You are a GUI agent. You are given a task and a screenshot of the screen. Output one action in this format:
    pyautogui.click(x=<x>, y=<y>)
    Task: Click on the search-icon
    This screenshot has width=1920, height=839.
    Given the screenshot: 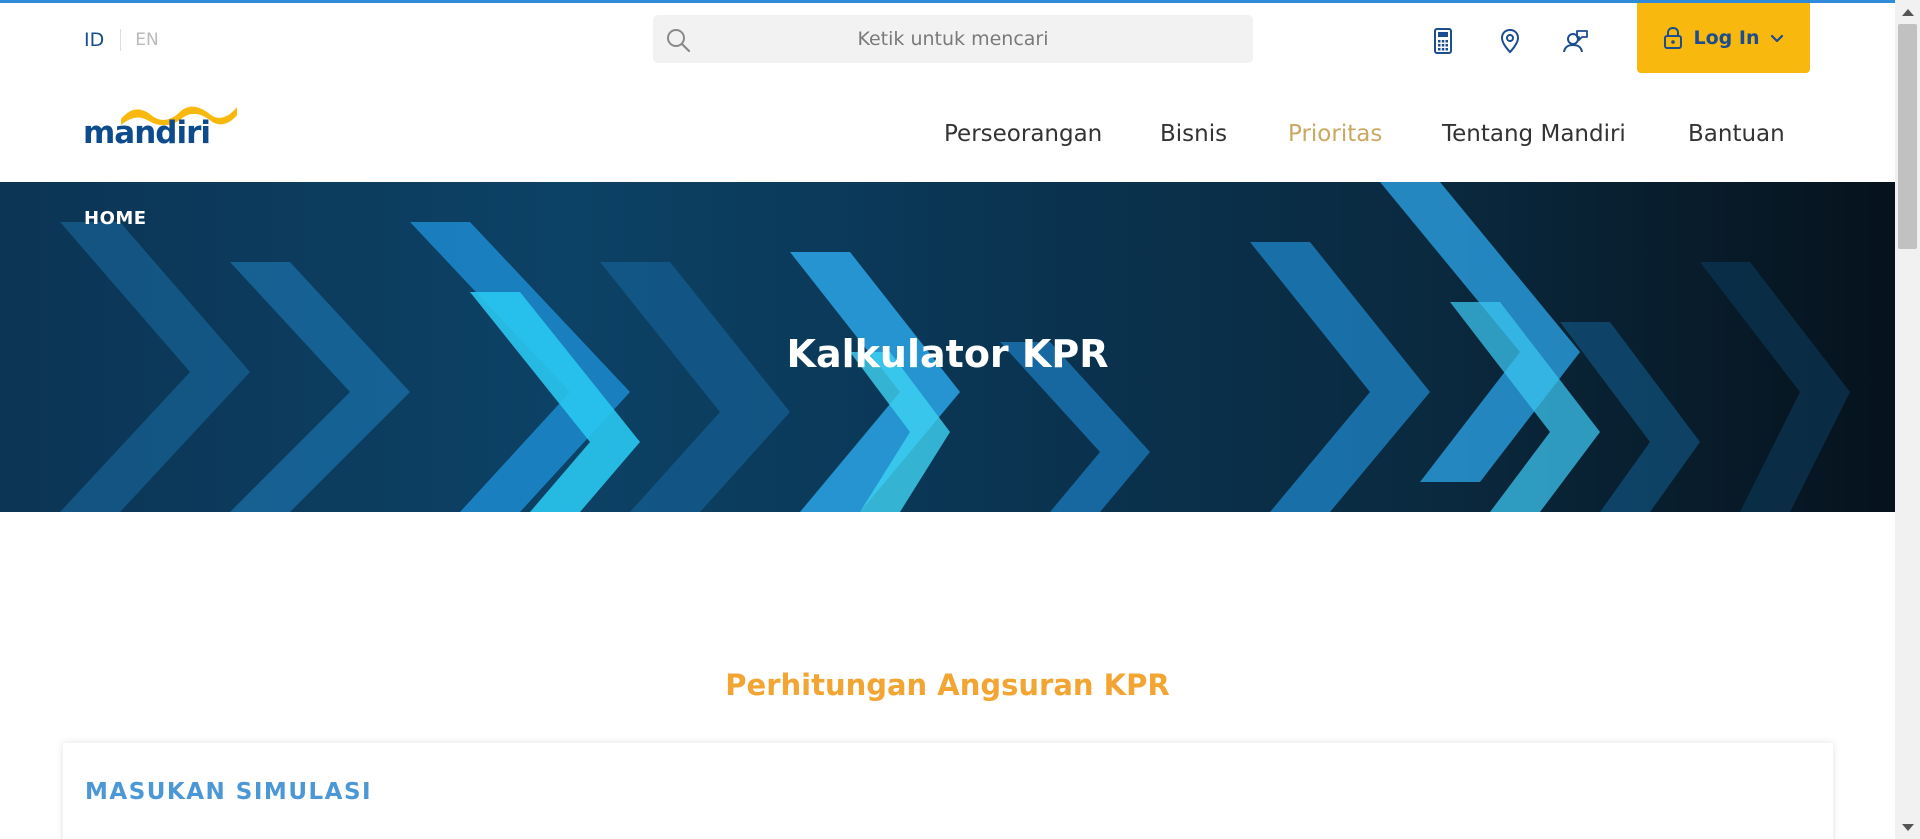 What is the action you would take?
    pyautogui.click(x=678, y=40)
    